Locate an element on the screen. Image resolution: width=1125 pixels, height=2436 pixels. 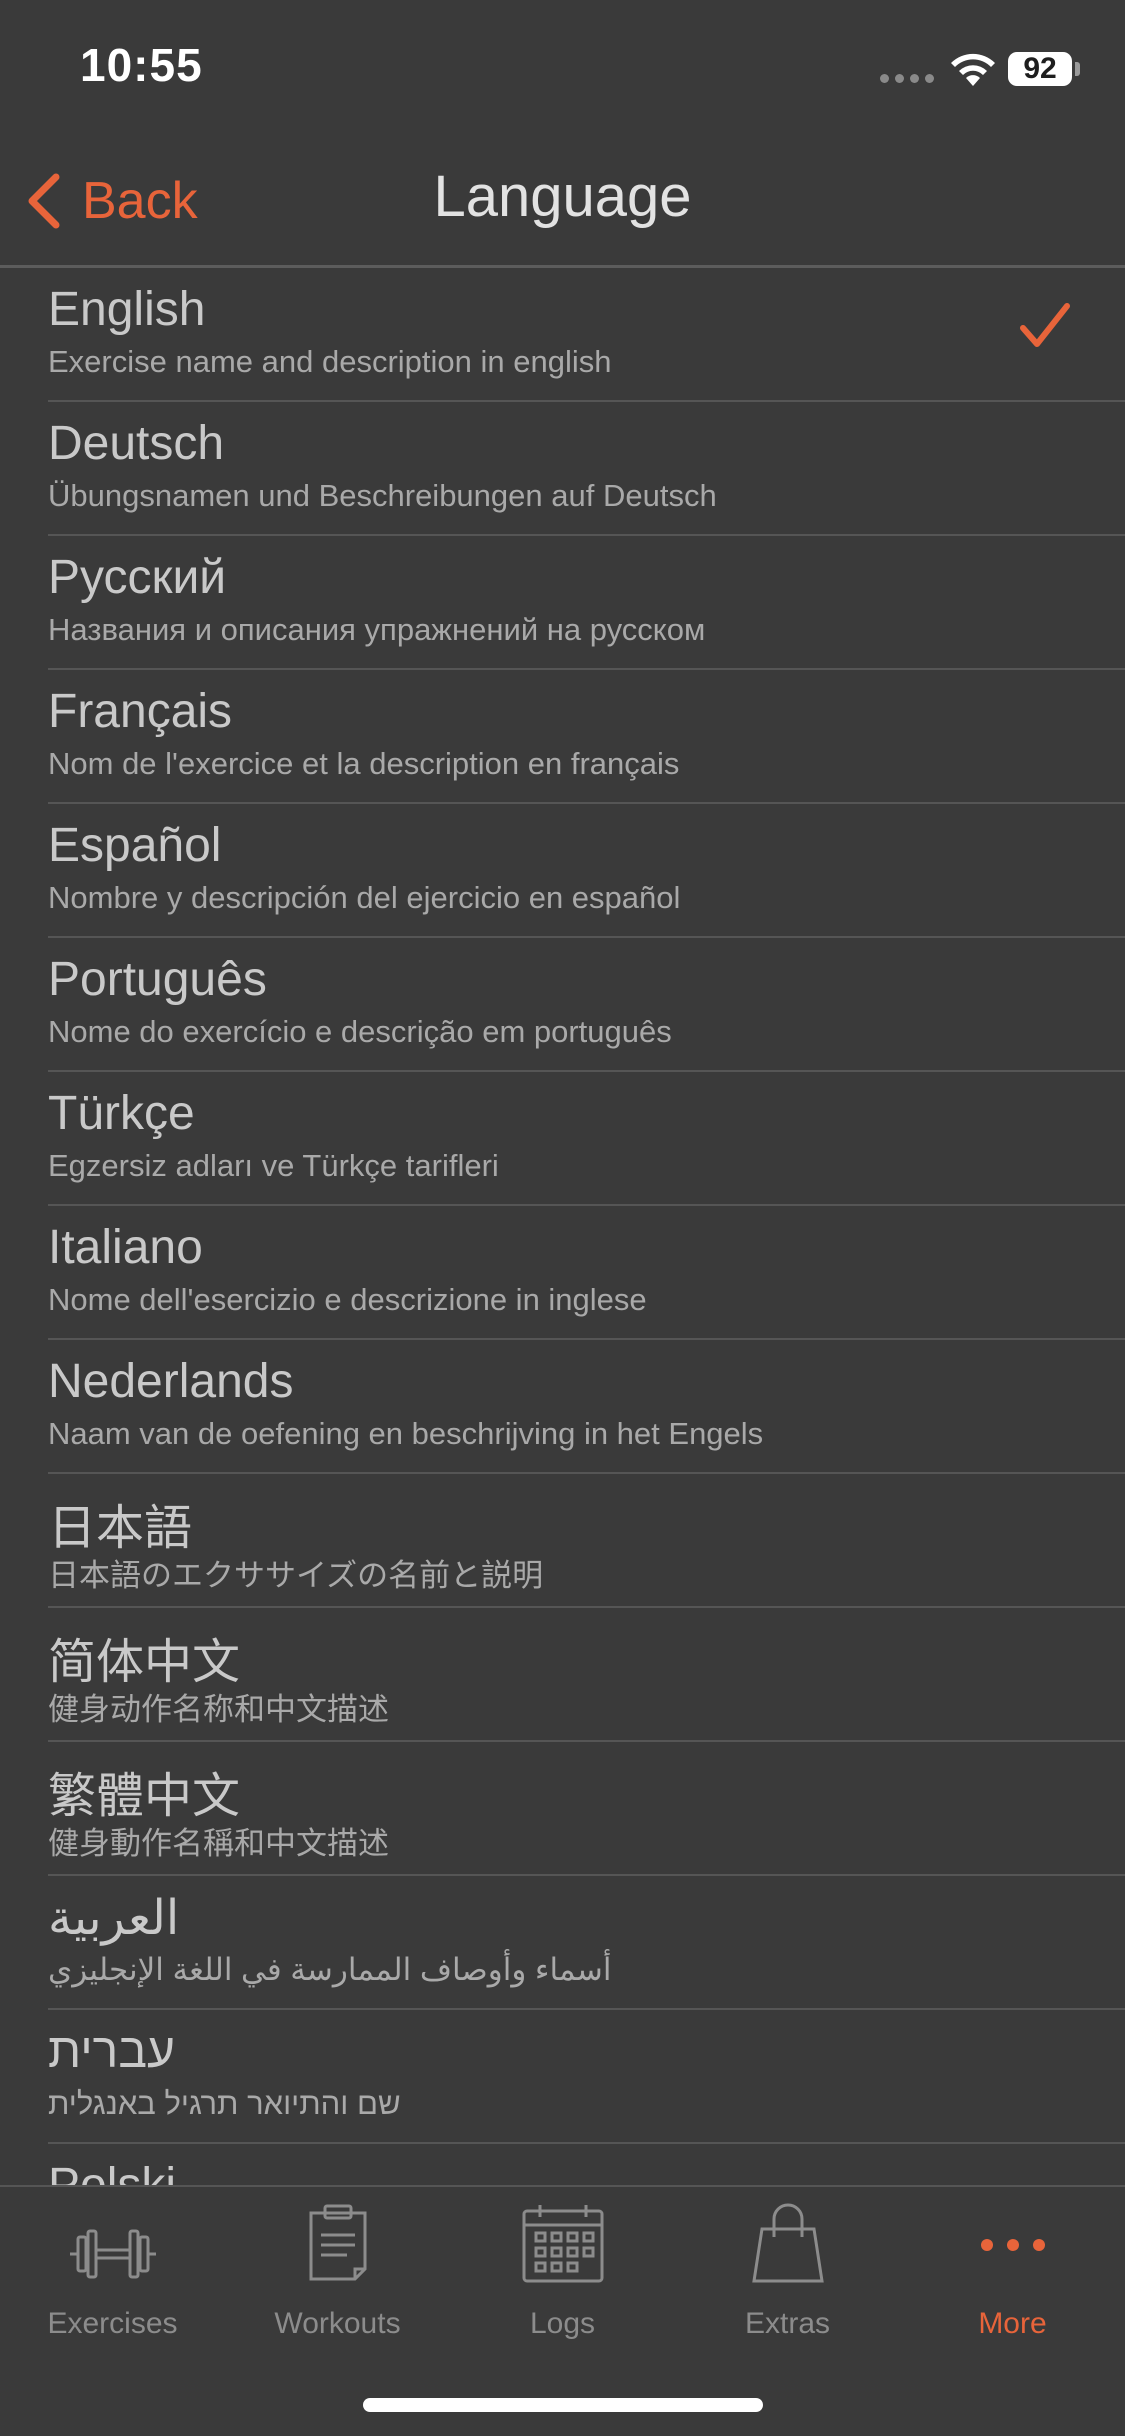
language-name: Português is located at coordinates (157, 979).